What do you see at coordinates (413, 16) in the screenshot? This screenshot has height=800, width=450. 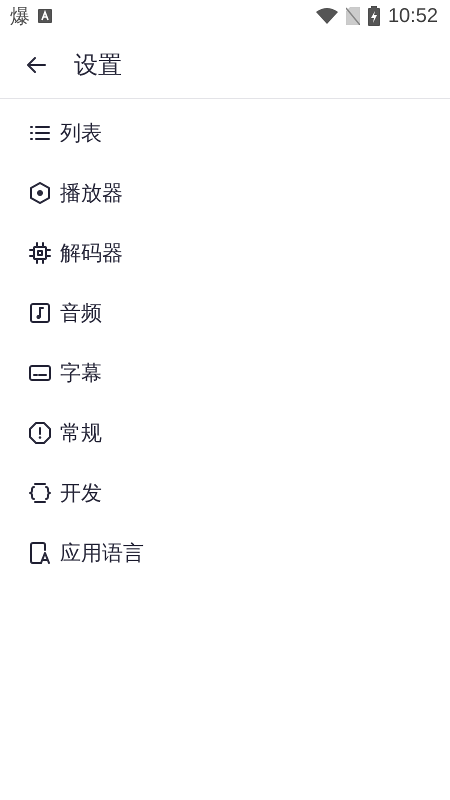 I see `clock-time: 10:52` at bounding box center [413, 16].